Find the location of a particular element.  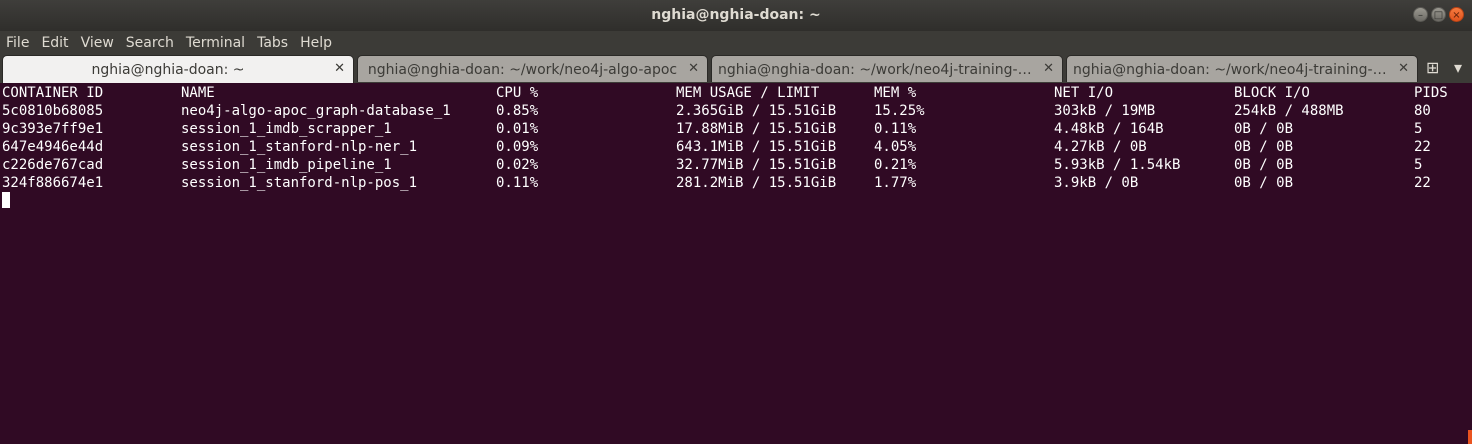

cpu-percent: 0.01% is located at coordinates (517, 129).